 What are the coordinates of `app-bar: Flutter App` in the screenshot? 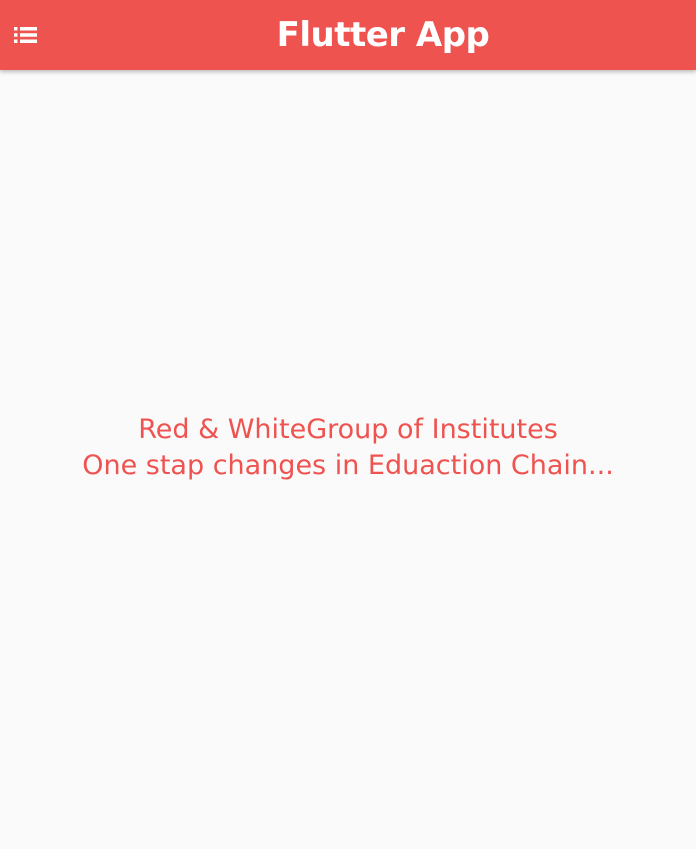 It's located at (348, 35).